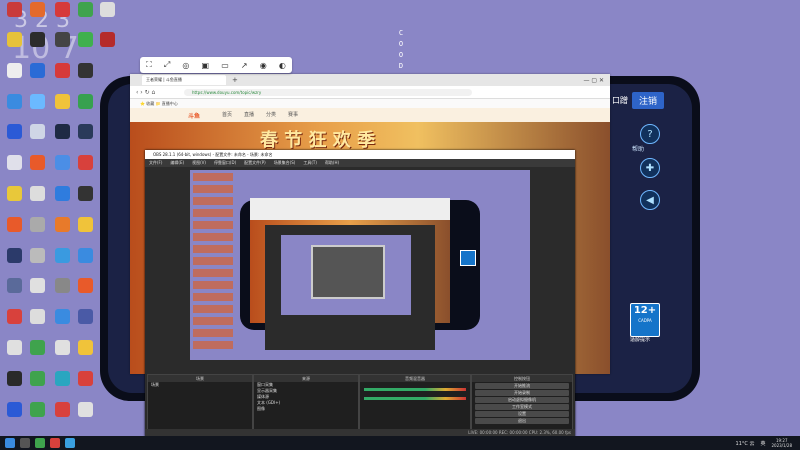 The height and width of the screenshot is (450, 800). Describe the element at coordinates (522, 407) in the screenshot. I see `obs-control-button: 工作室模式` at that location.